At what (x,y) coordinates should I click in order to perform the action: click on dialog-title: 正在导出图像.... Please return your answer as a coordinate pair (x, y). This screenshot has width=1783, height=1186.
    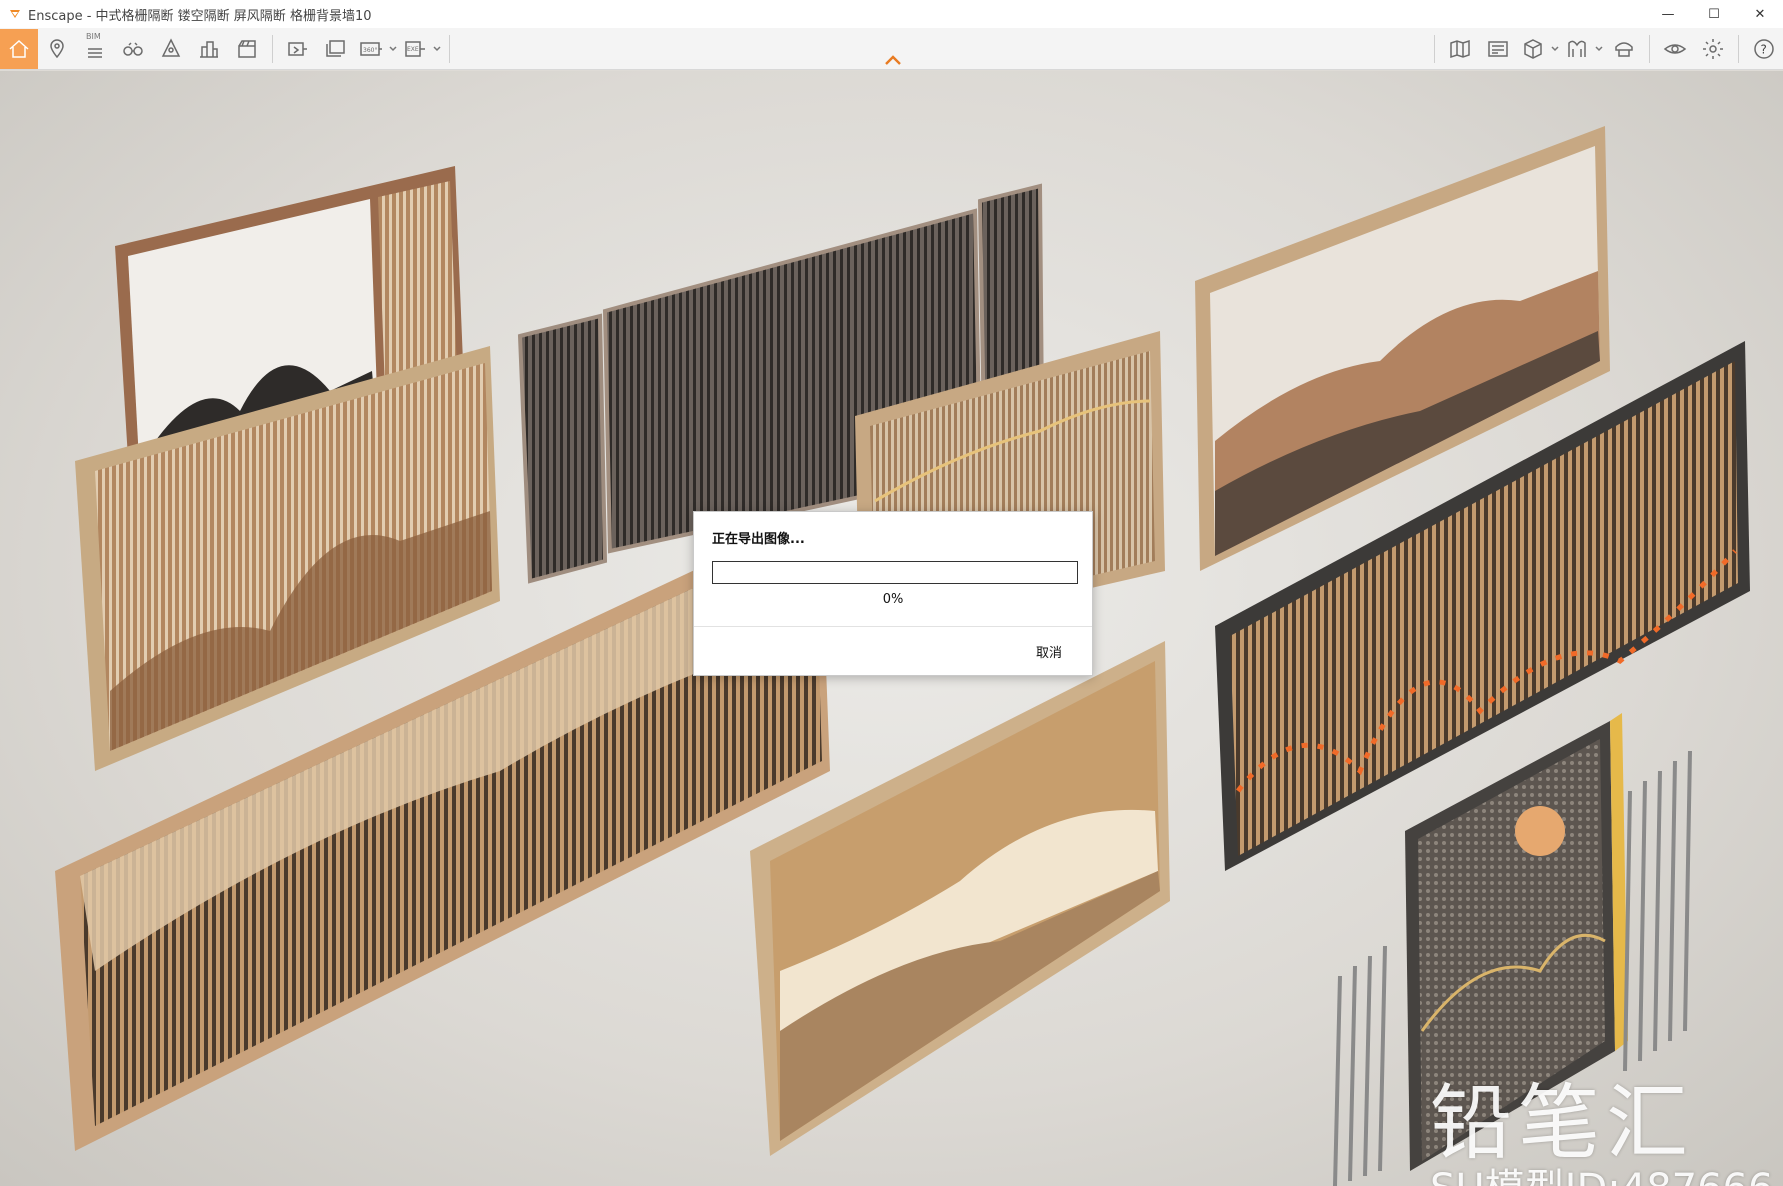
    Looking at the image, I should click on (758, 539).